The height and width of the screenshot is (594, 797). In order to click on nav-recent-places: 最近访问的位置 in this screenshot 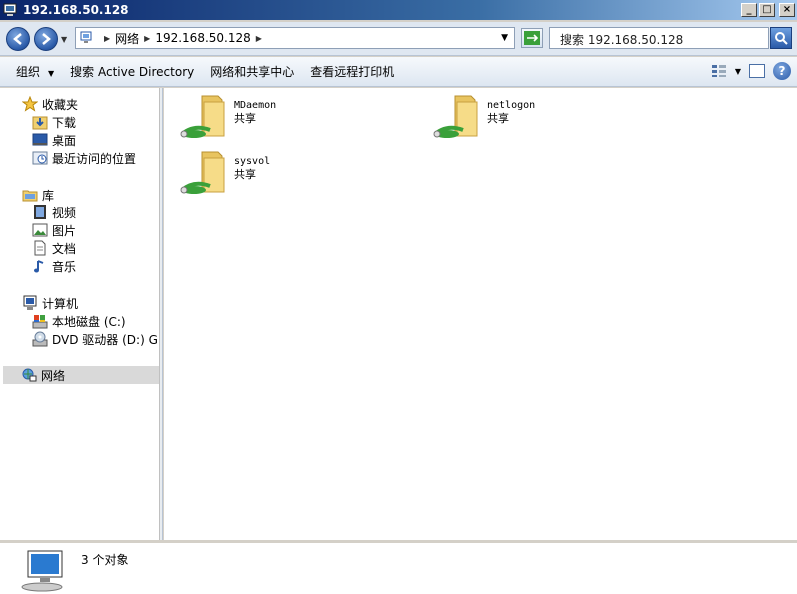, I will do `click(84, 158)`.